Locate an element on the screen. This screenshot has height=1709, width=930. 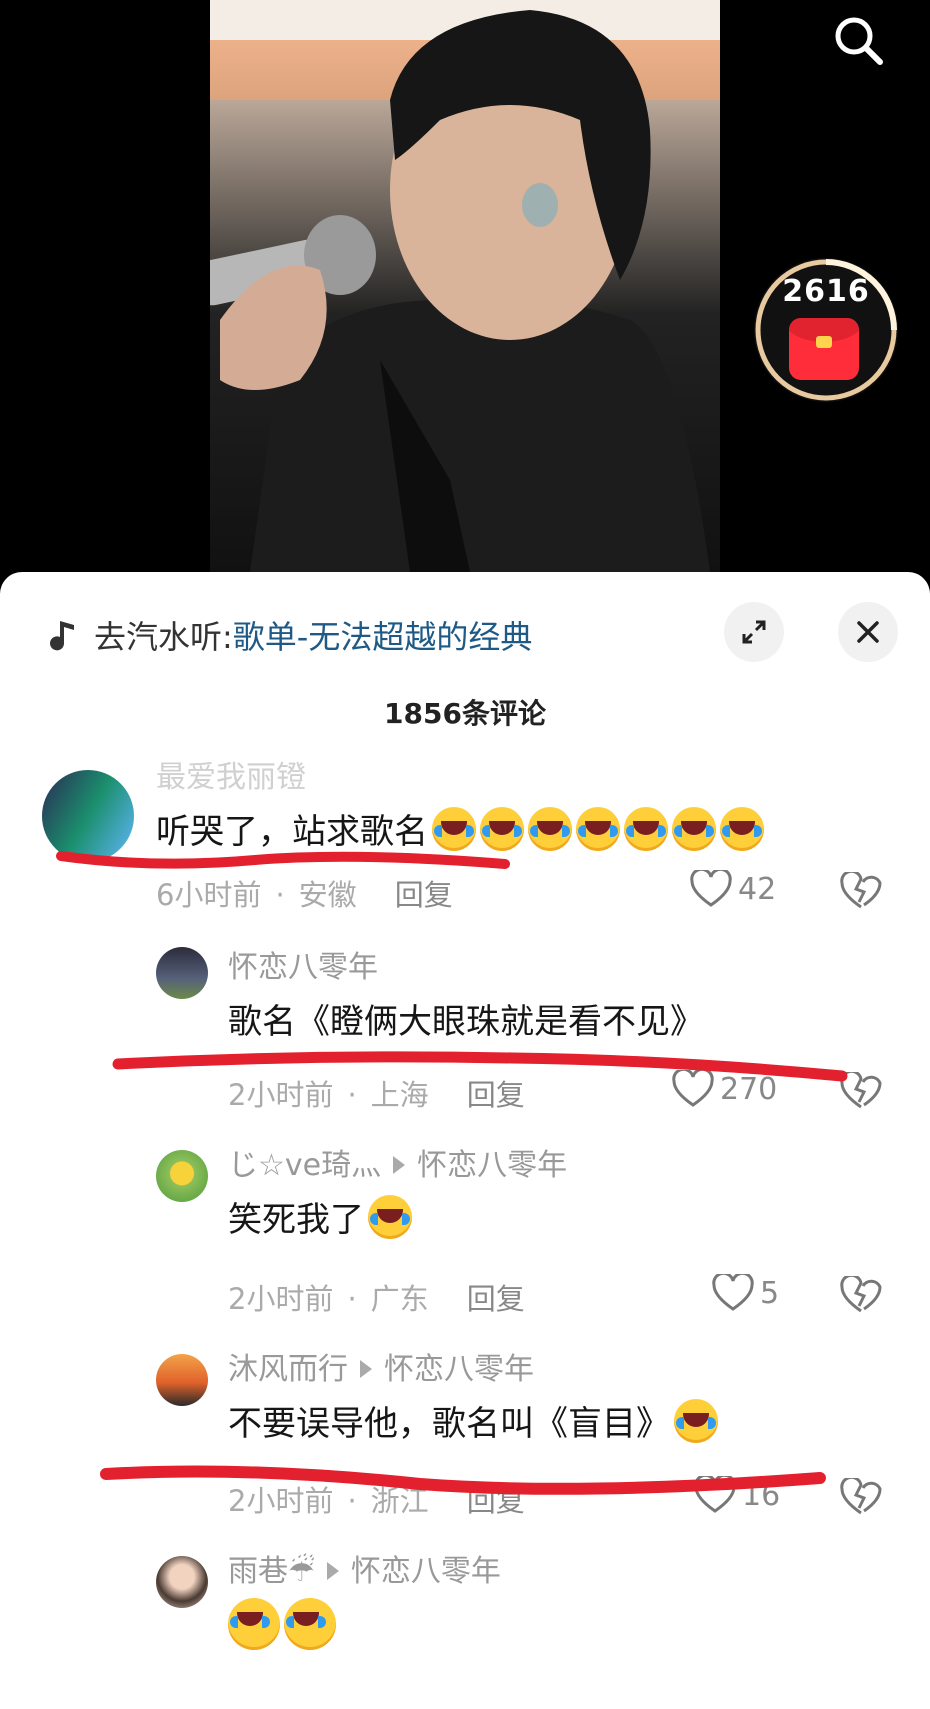
like-count: 5 is located at coordinates (770, 1293).